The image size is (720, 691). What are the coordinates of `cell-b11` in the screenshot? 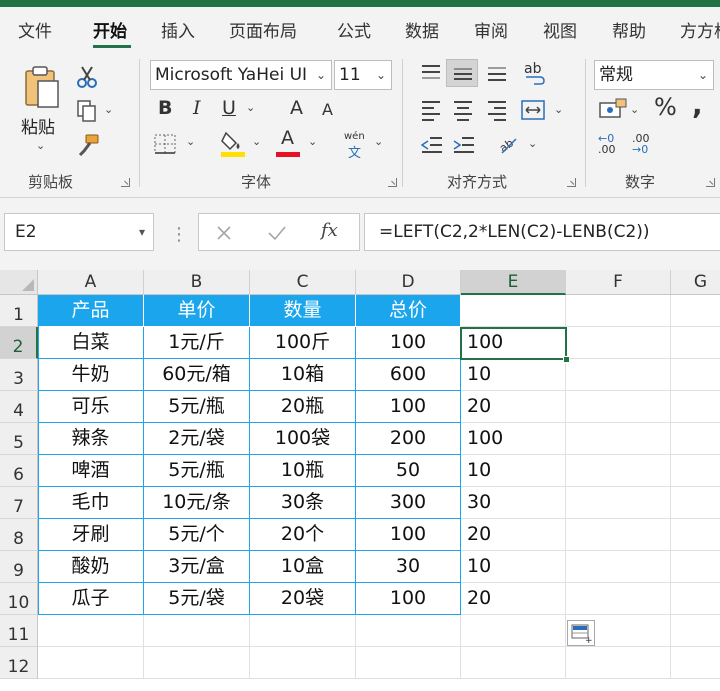 It's located at (197, 631).